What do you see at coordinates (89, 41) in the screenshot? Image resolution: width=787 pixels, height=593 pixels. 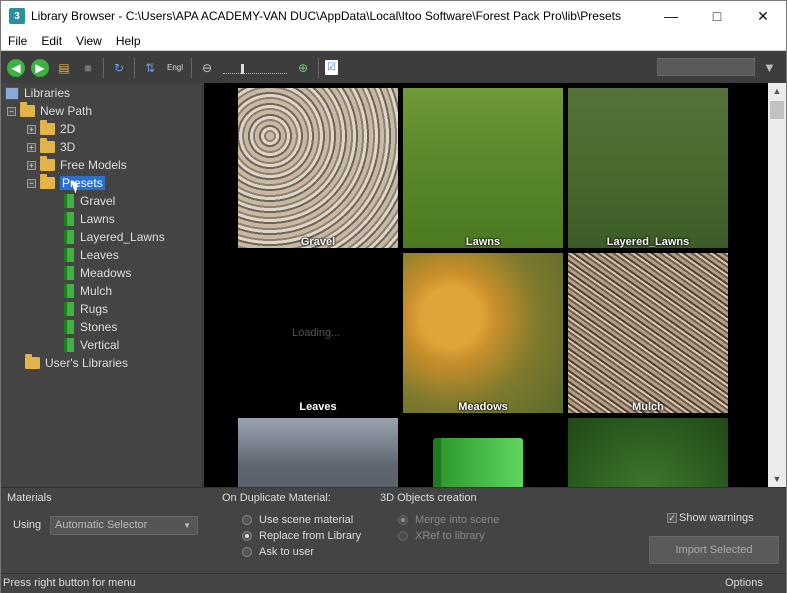 I see `menu-view: View` at bounding box center [89, 41].